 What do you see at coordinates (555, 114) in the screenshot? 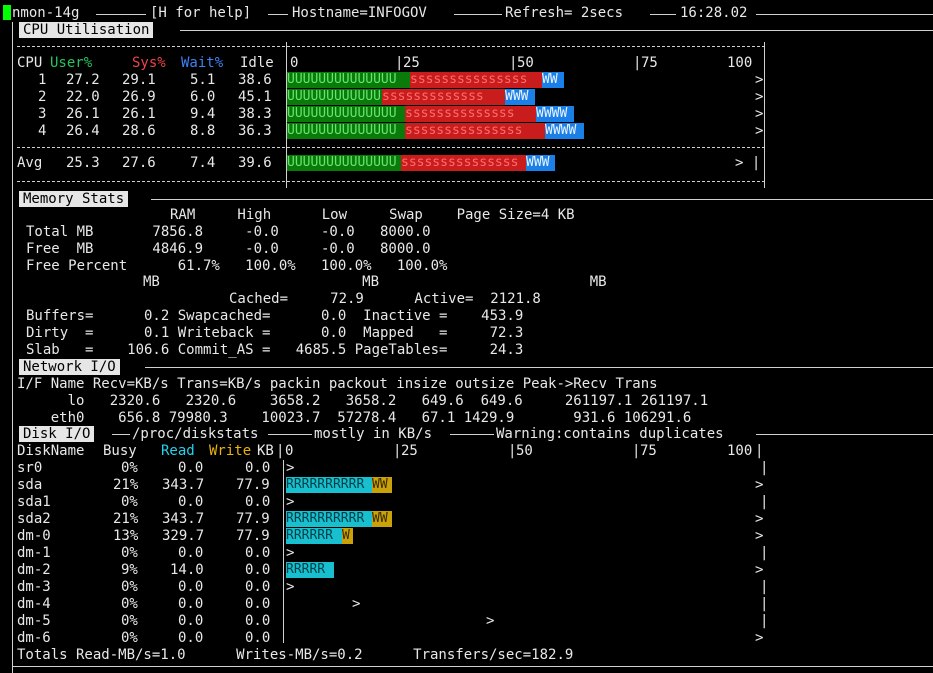
I see `wait-bar: WWWW` at bounding box center [555, 114].